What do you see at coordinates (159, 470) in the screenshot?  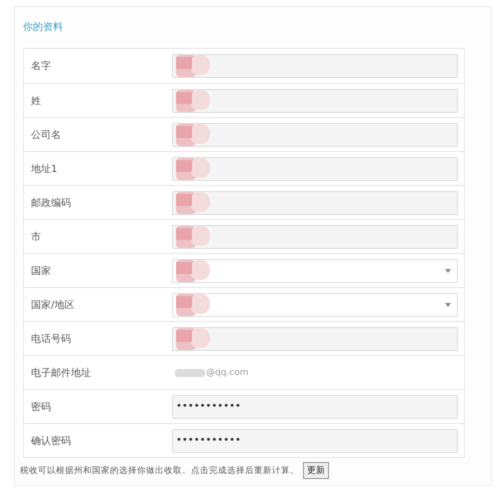 I see `tax-note: 税收可以根据州和国家的选择你做出收取。点击完成选择后重新计算。` at bounding box center [159, 470].